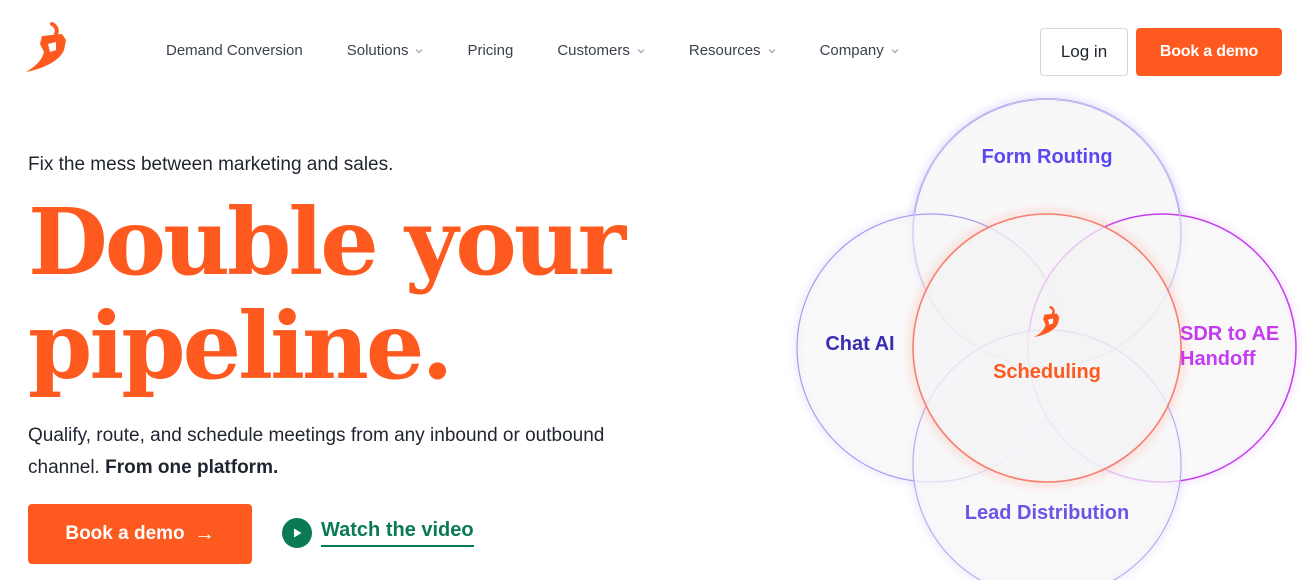 Image resolution: width=1303 pixels, height=580 pixels. What do you see at coordinates (327, 242) in the screenshot?
I see `headline-line-1: Double your` at bounding box center [327, 242].